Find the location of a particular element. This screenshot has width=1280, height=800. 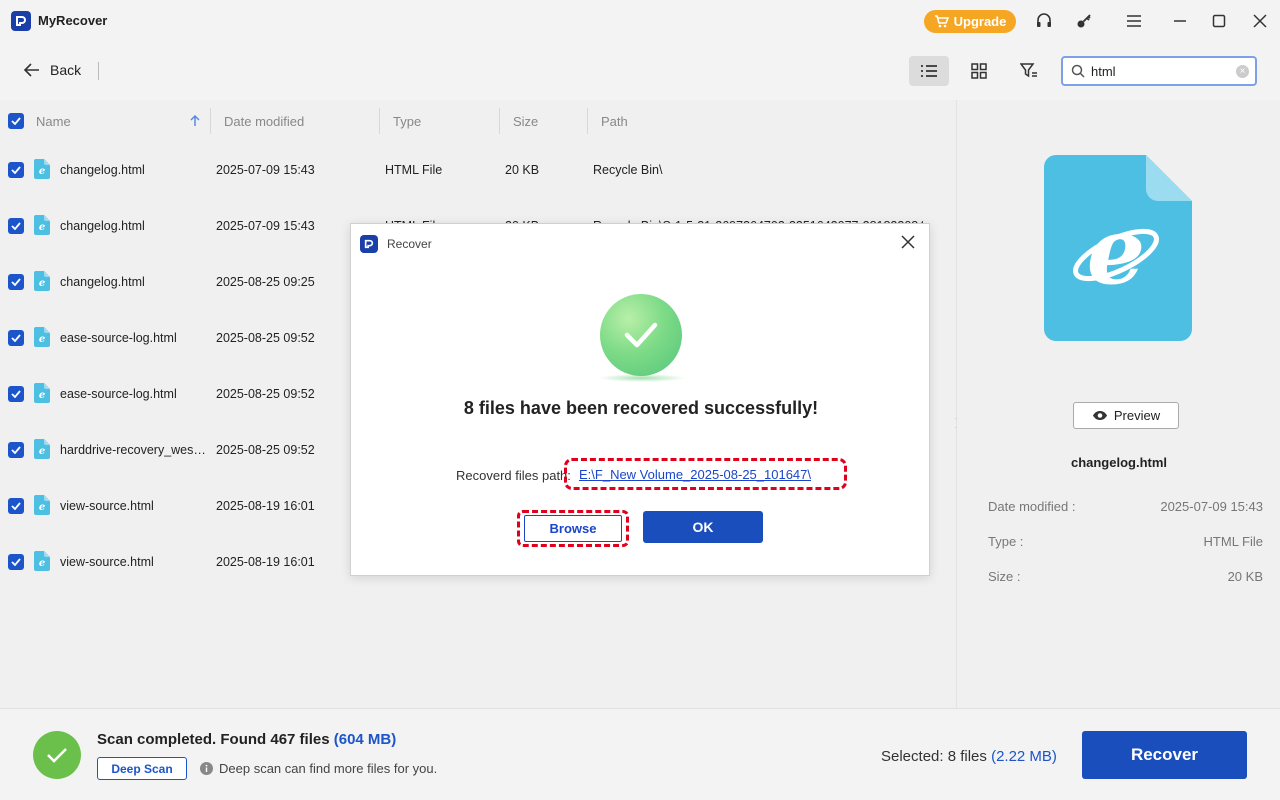

recovered-path-highlight: E:\F_New Volume_2025-08-25_101647\ is located at coordinates (705, 474).